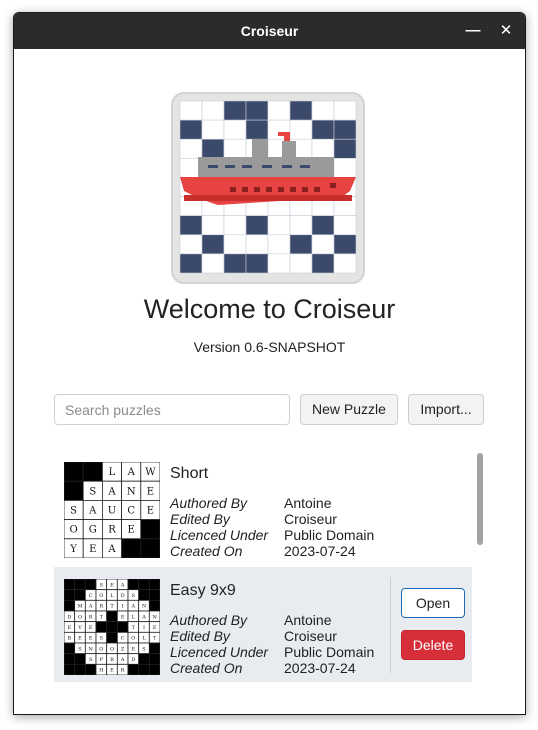 The image size is (538, 730). What do you see at coordinates (268, 188) in the screenshot?
I see `croiseur-logo-icon` at bounding box center [268, 188].